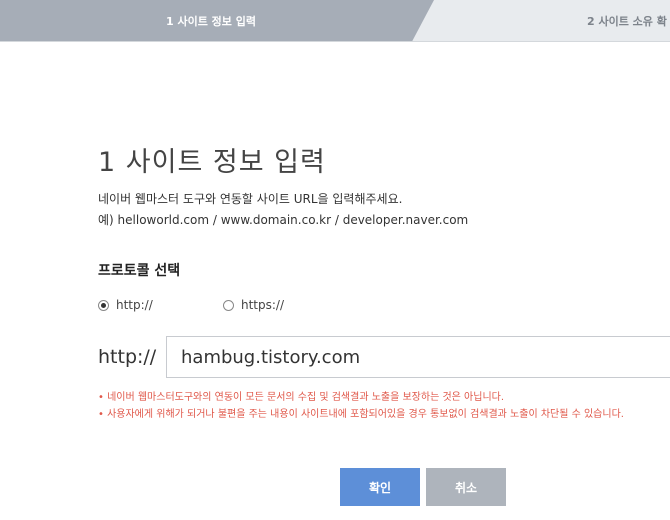 The width and height of the screenshot is (670, 520). I want to click on radio-http: http://, so click(125, 305).